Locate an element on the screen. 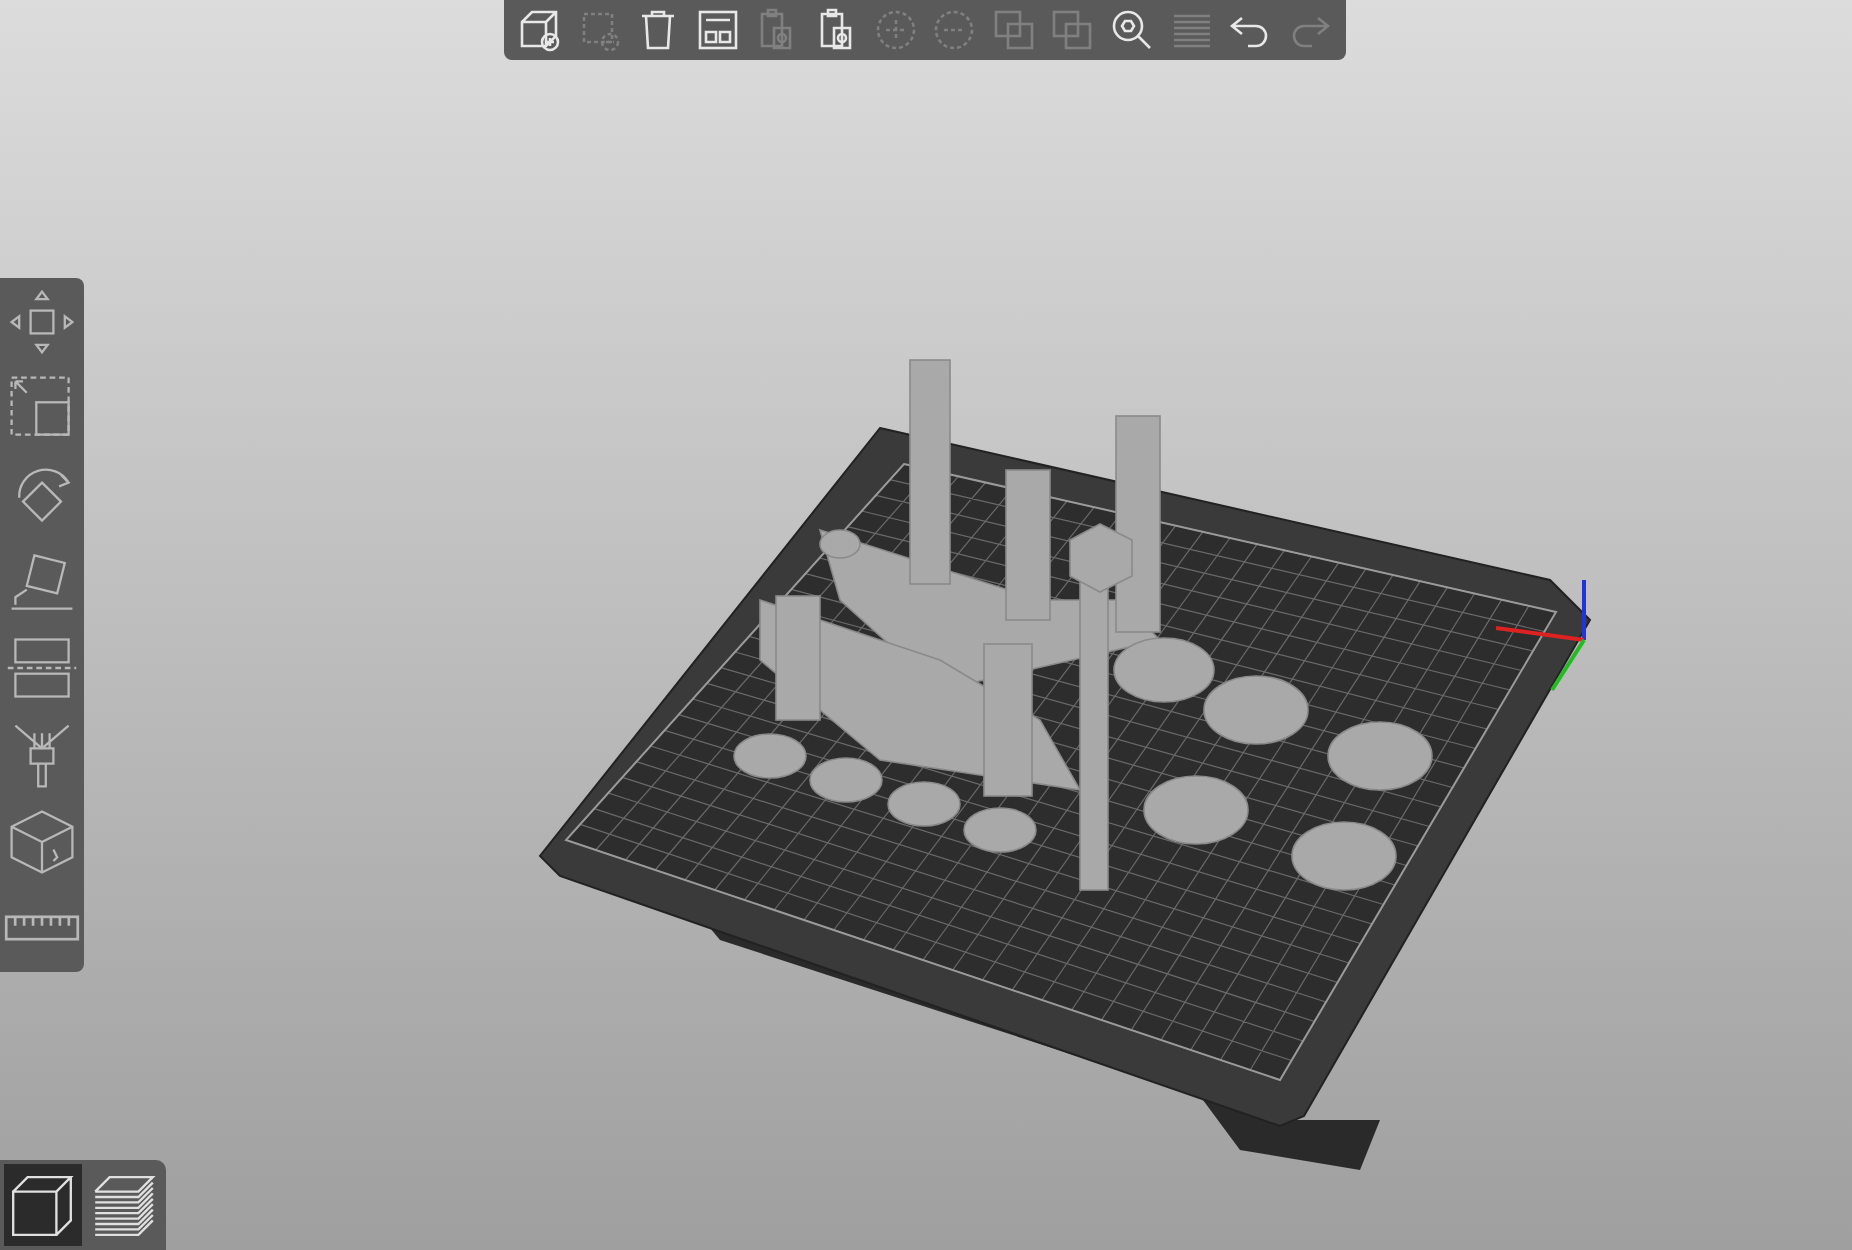  plus-circle-icon is located at coordinates (895, 30).